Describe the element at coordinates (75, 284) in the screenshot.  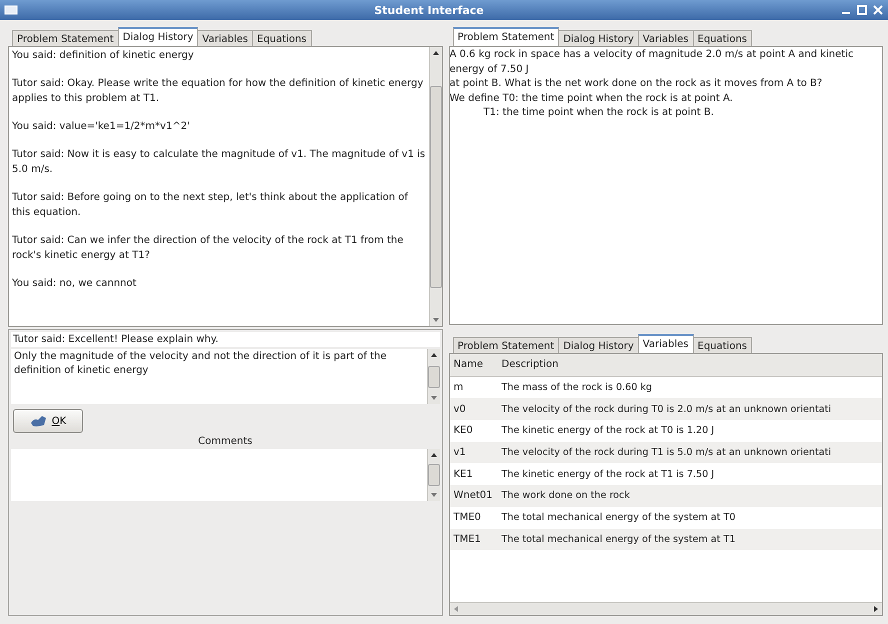
I see `dialog-message: You said: no, we cannnot` at that location.